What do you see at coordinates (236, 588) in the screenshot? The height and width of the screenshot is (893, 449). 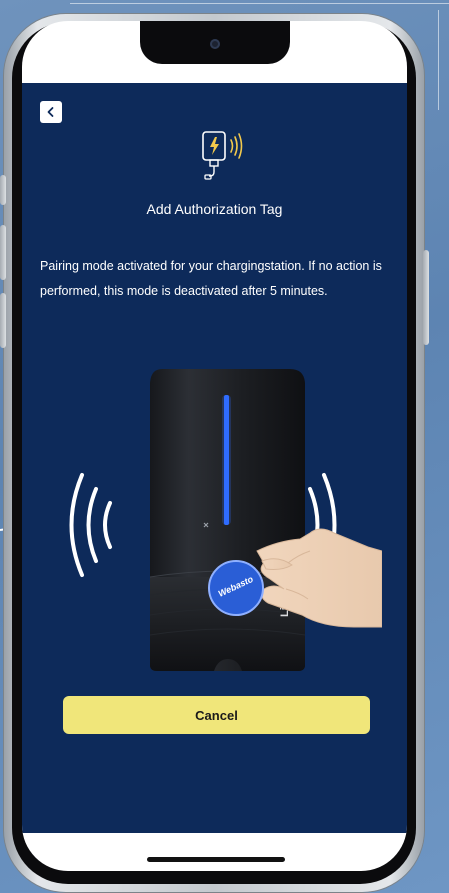 I see `authorization-tag-image: Webasto` at bounding box center [236, 588].